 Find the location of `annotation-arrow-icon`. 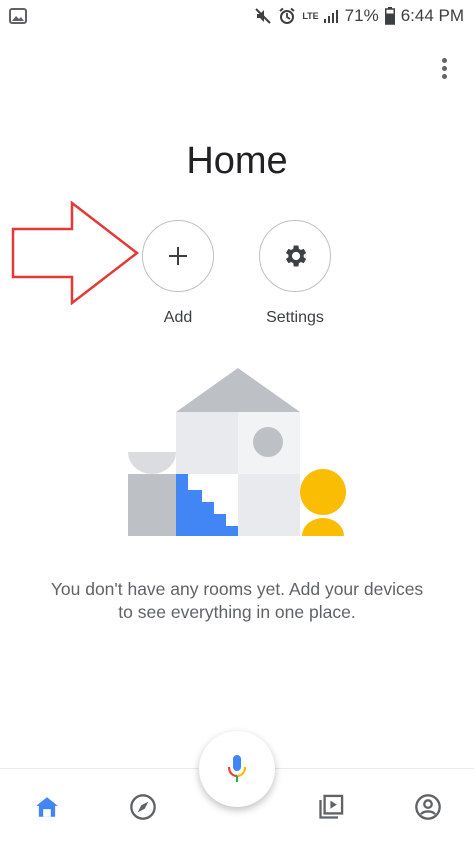

annotation-arrow-icon is located at coordinates (75, 255).